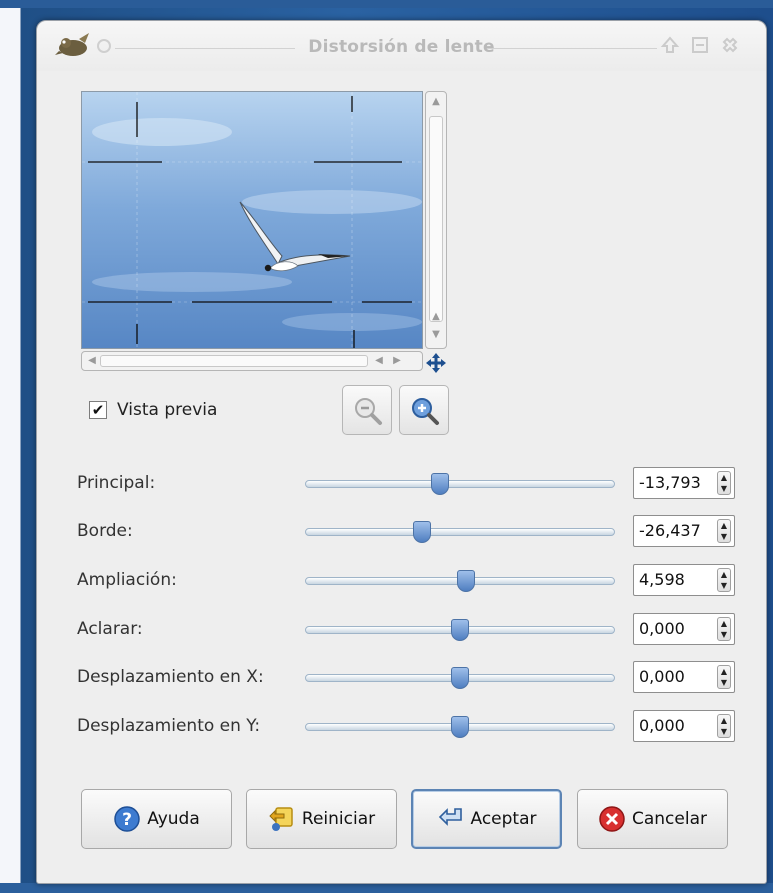 This screenshot has width=773, height=893. What do you see at coordinates (397, 361) in the screenshot?
I see `scroll-right-arrow-icon: ▶` at bounding box center [397, 361].